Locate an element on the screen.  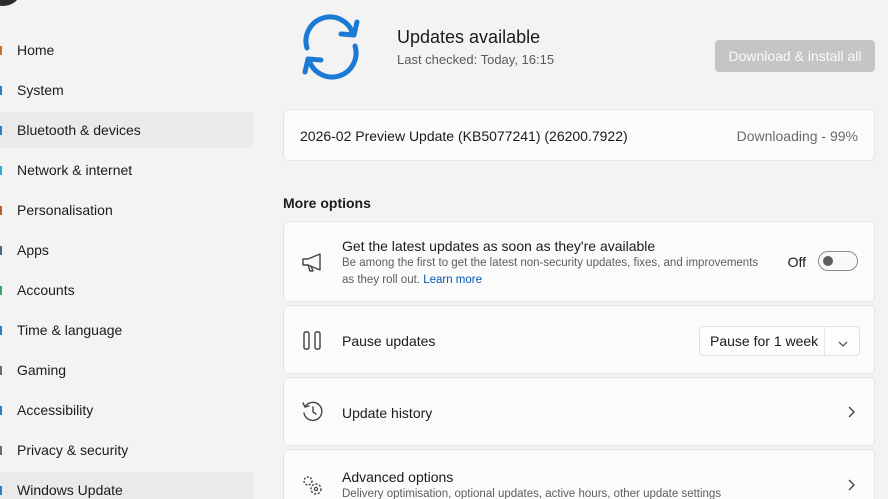
update-history-title: Update history is located at coordinates (387, 413).